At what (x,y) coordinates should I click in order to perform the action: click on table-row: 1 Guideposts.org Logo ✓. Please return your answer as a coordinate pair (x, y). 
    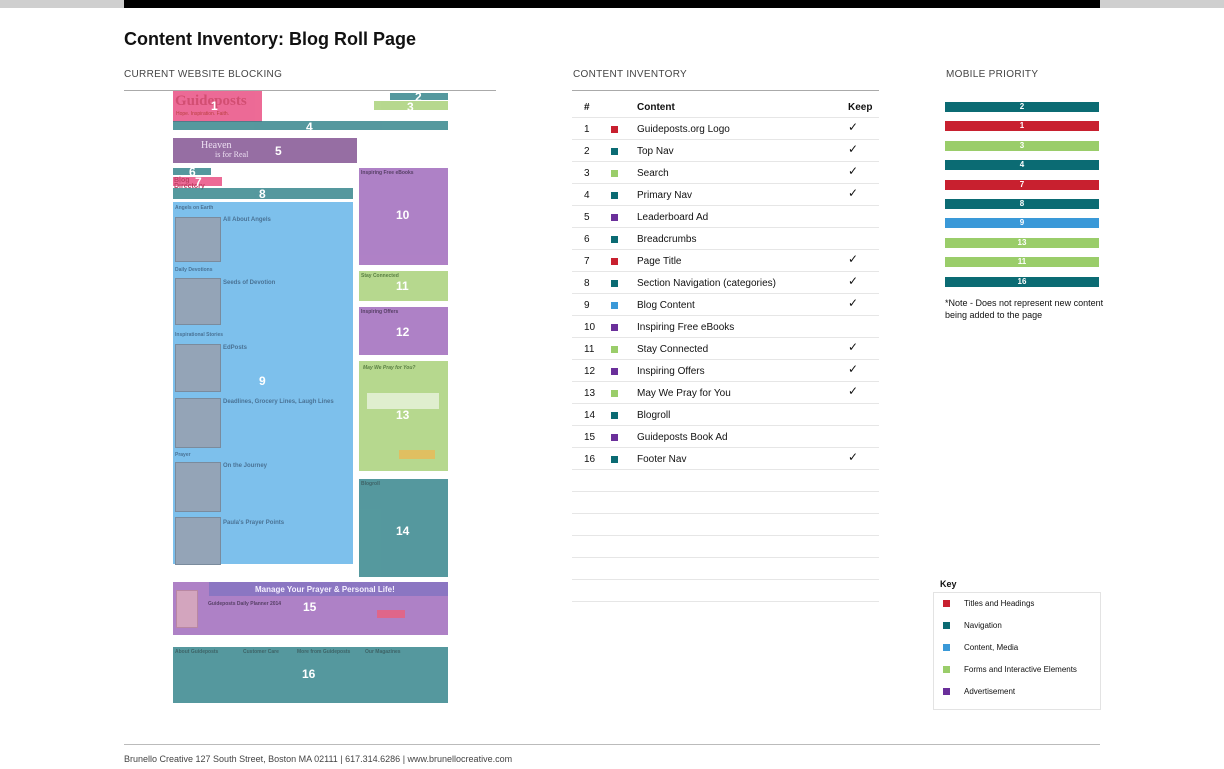
    Looking at the image, I should click on (725, 128).